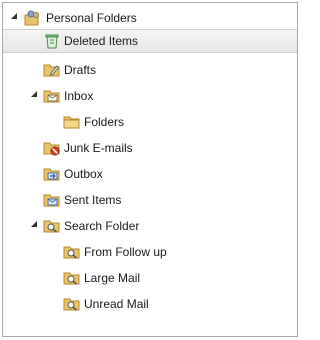 The image size is (320, 340). What do you see at coordinates (104, 122) in the screenshot?
I see `tree-item-label: Folders` at bounding box center [104, 122].